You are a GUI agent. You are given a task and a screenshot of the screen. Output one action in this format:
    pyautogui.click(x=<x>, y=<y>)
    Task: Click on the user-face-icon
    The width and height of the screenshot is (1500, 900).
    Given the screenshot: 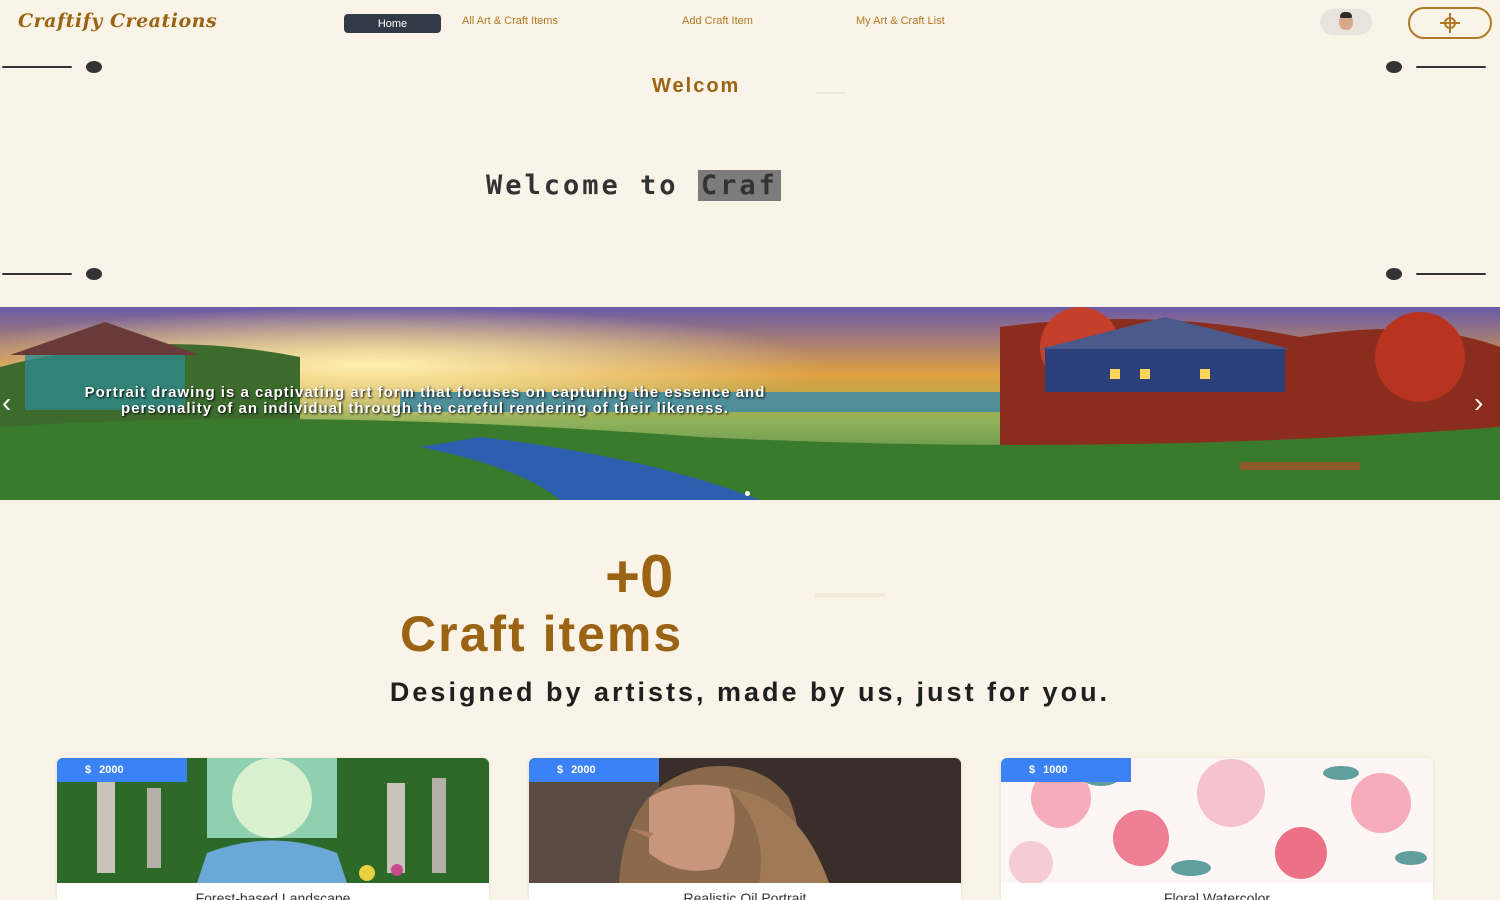 What is the action you would take?
    pyautogui.click(x=1346, y=21)
    